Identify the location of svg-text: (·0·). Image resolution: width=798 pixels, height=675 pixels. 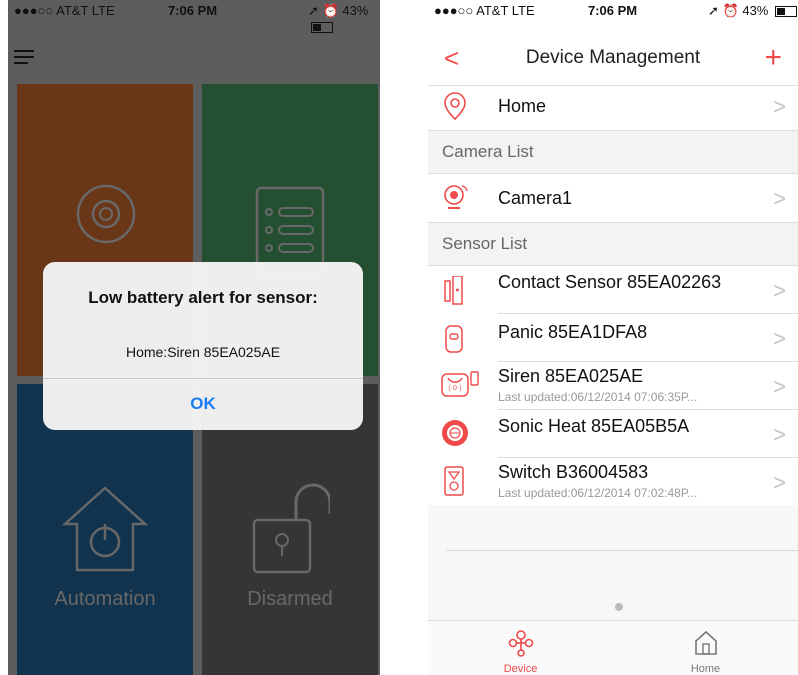
(454, 388).